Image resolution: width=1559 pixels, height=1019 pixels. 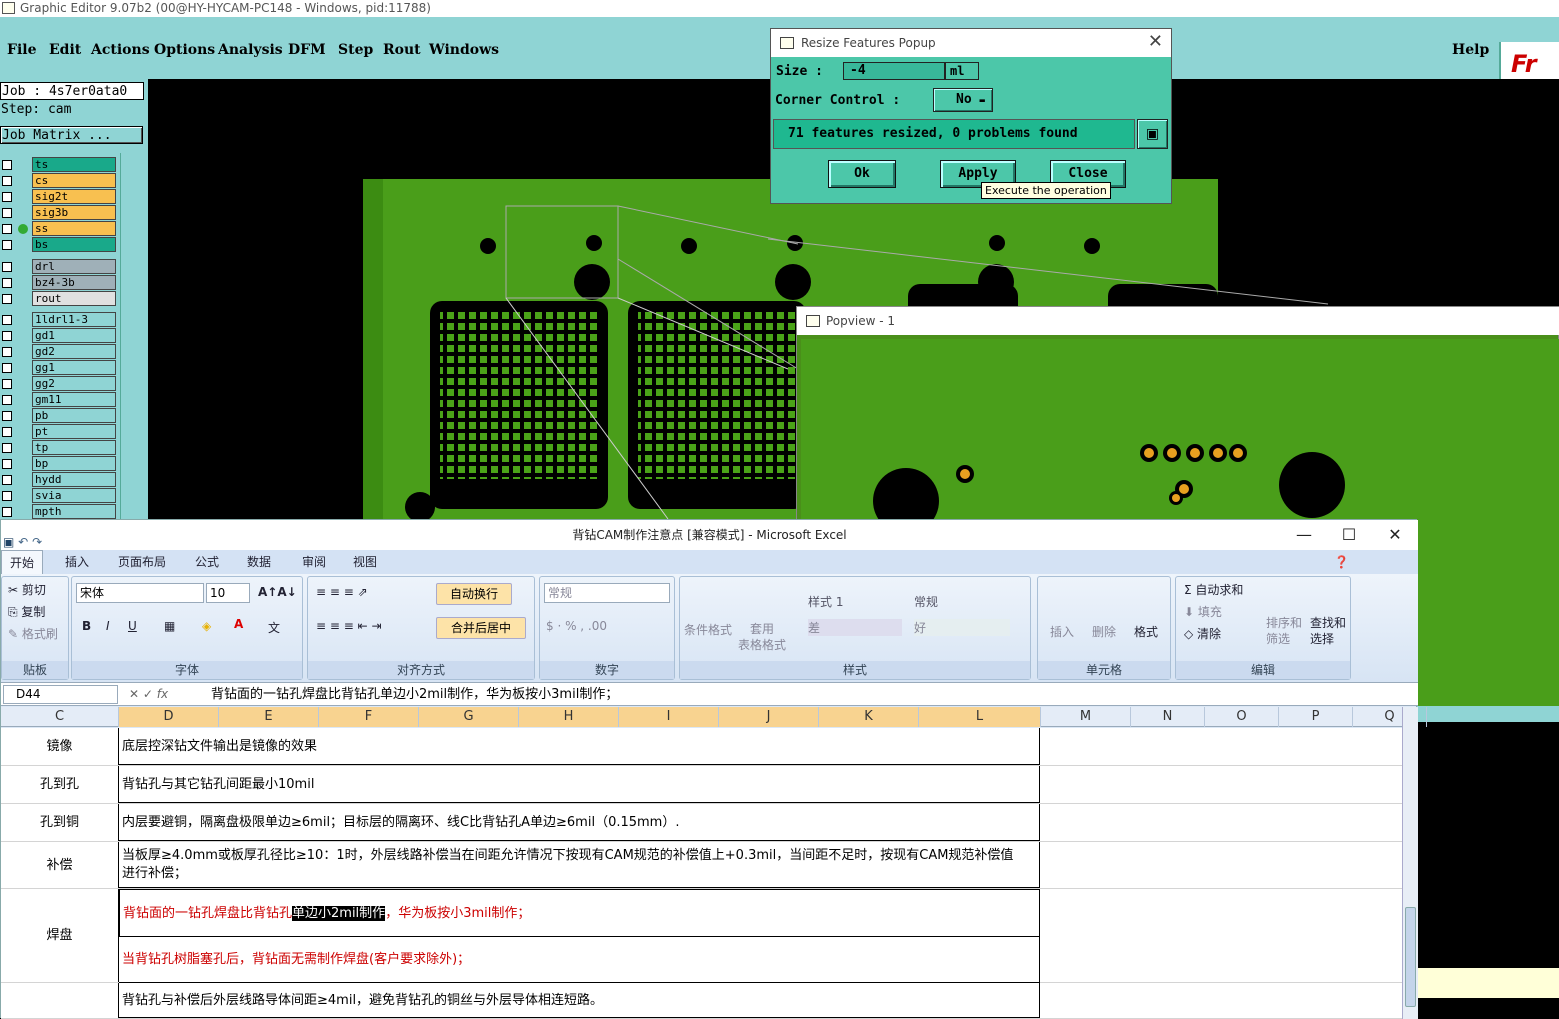 I want to click on layer-row: hydd, so click(x=59, y=479).